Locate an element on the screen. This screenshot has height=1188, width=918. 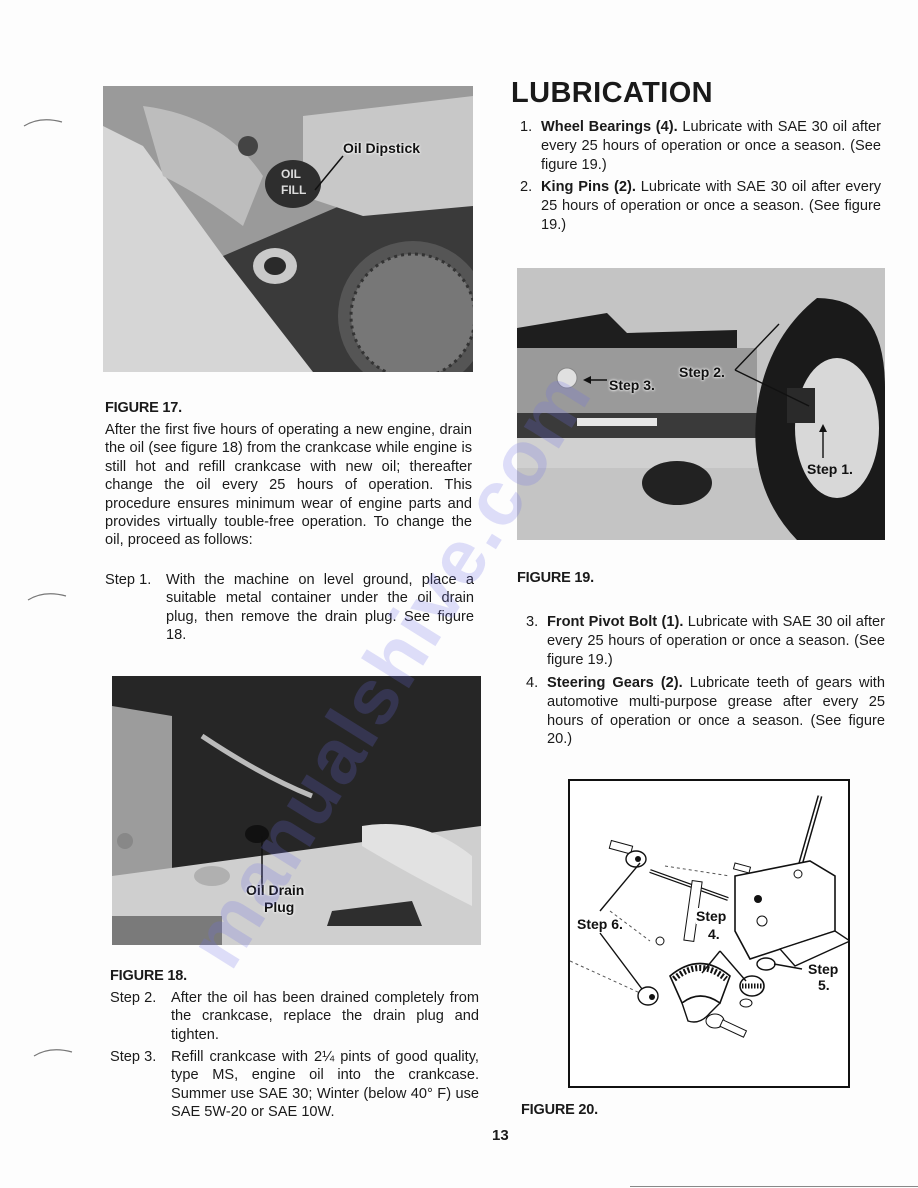
oil-fill-cap-label-2: FILL is located at coordinates (293, 190).